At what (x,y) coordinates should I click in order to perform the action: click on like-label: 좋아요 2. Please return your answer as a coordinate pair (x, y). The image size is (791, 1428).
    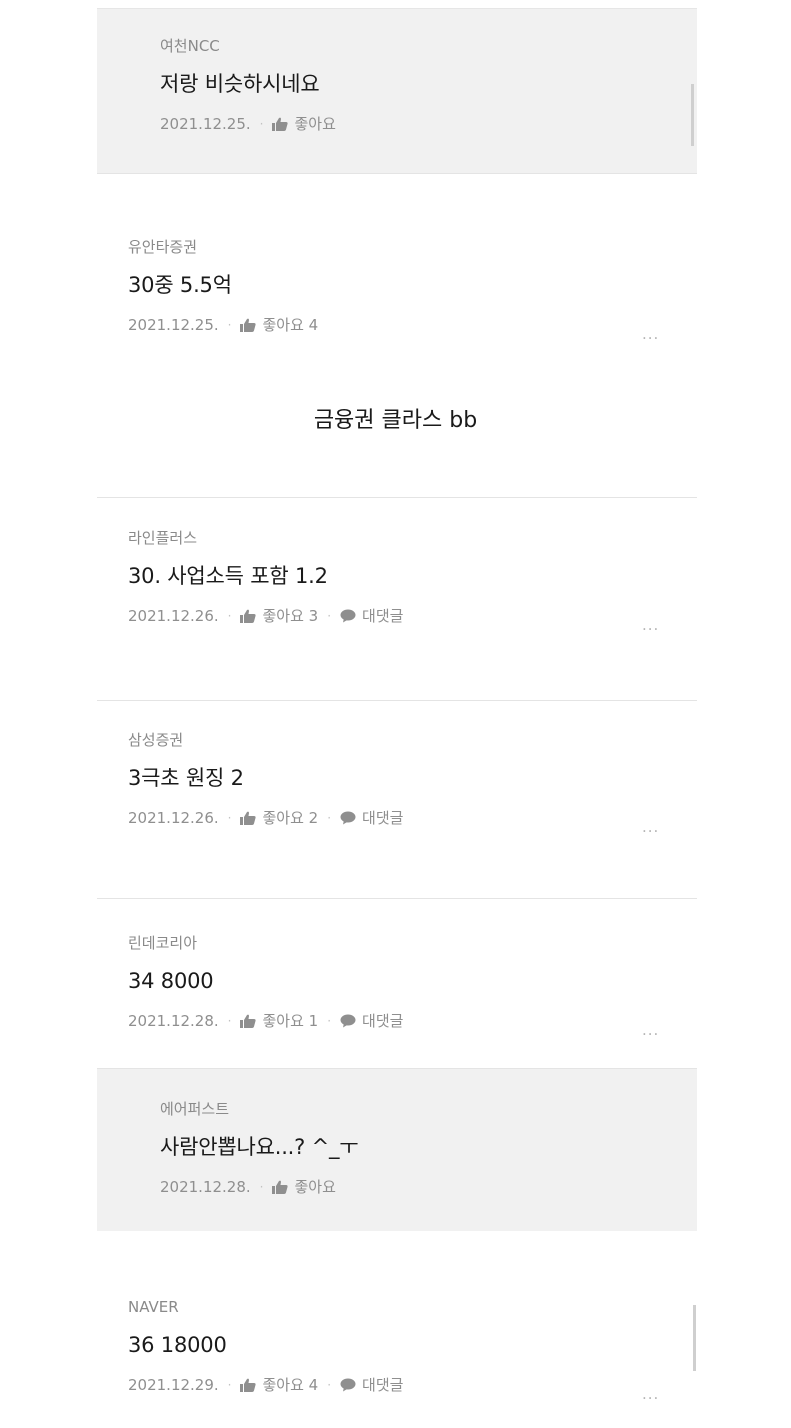
    Looking at the image, I should click on (290, 818).